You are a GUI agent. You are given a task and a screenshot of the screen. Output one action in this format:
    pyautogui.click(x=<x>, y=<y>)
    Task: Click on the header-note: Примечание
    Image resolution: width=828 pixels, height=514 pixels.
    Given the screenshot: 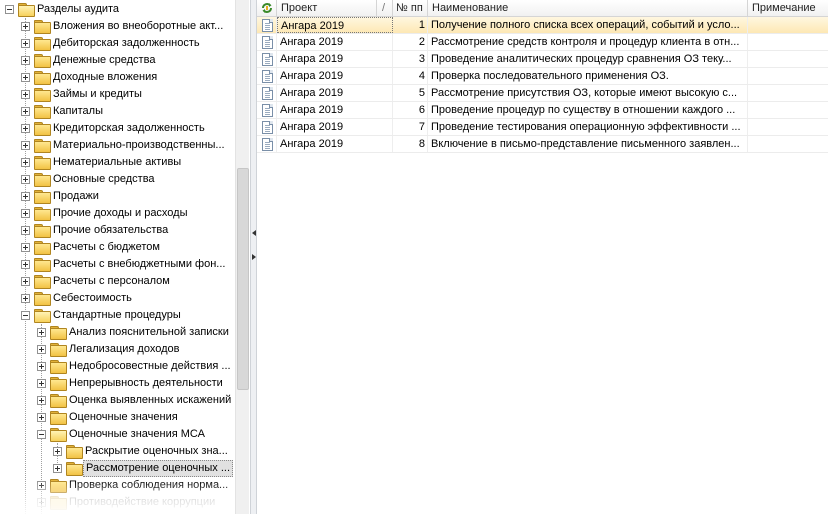 What is the action you would take?
    pyautogui.click(x=788, y=8)
    